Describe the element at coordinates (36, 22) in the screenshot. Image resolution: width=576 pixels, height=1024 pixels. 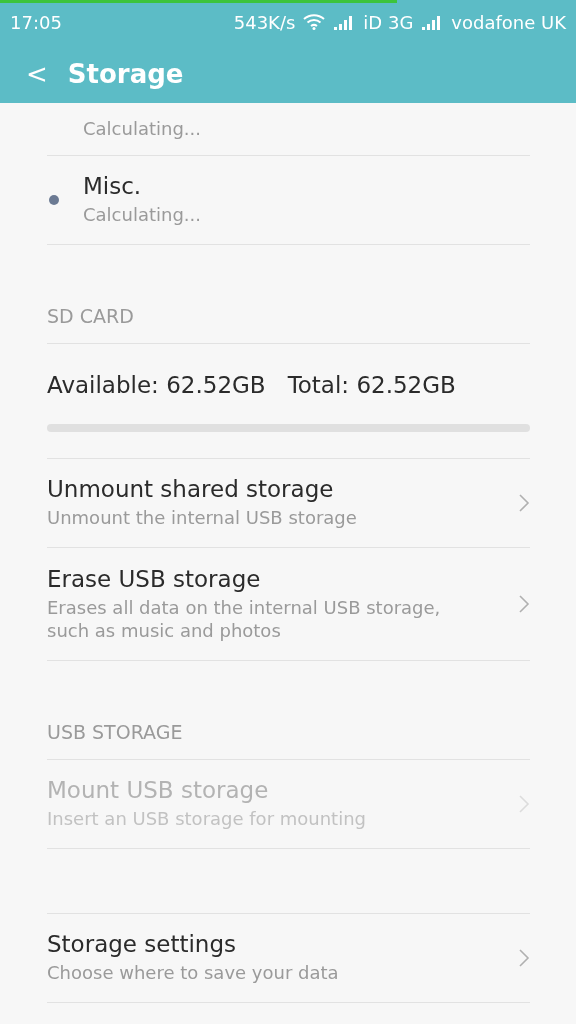
I see `status-time: 17:05` at that location.